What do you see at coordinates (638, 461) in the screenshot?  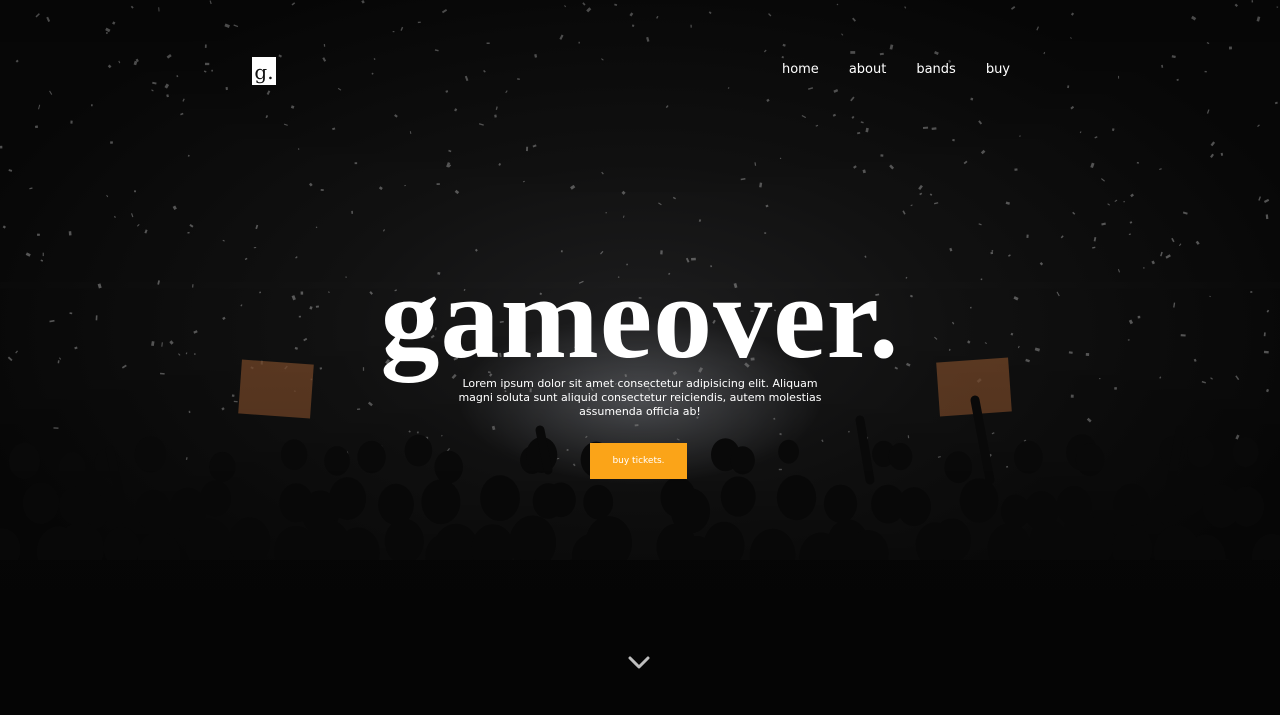 I see `buy-tickets-button: buy tickets.` at bounding box center [638, 461].